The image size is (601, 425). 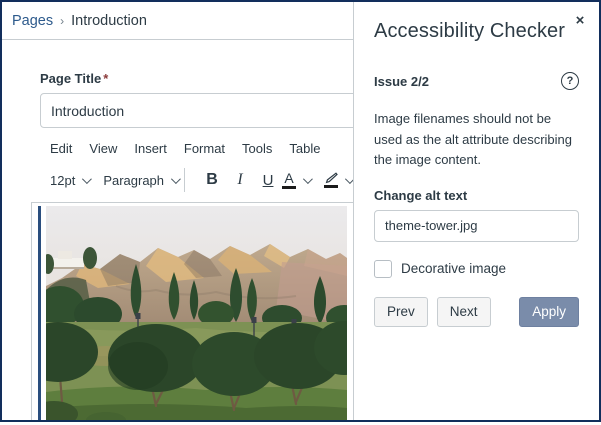 I want to click on editor-menubar: Edit View Insert Format Tools Table, so click(x=201, y=148).